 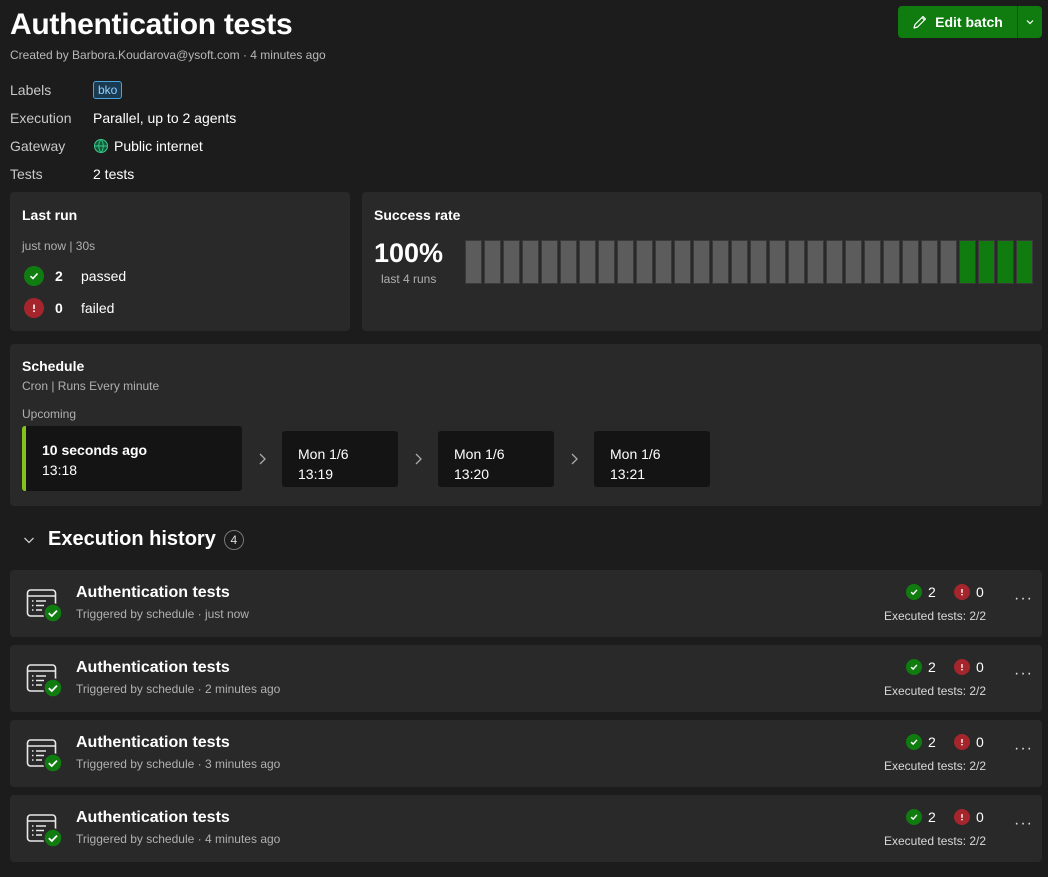 What do you see at coordinates (151, 24) in the screenshot?
I see `page-title: Authentication tests` at bounding box center [151, 24].